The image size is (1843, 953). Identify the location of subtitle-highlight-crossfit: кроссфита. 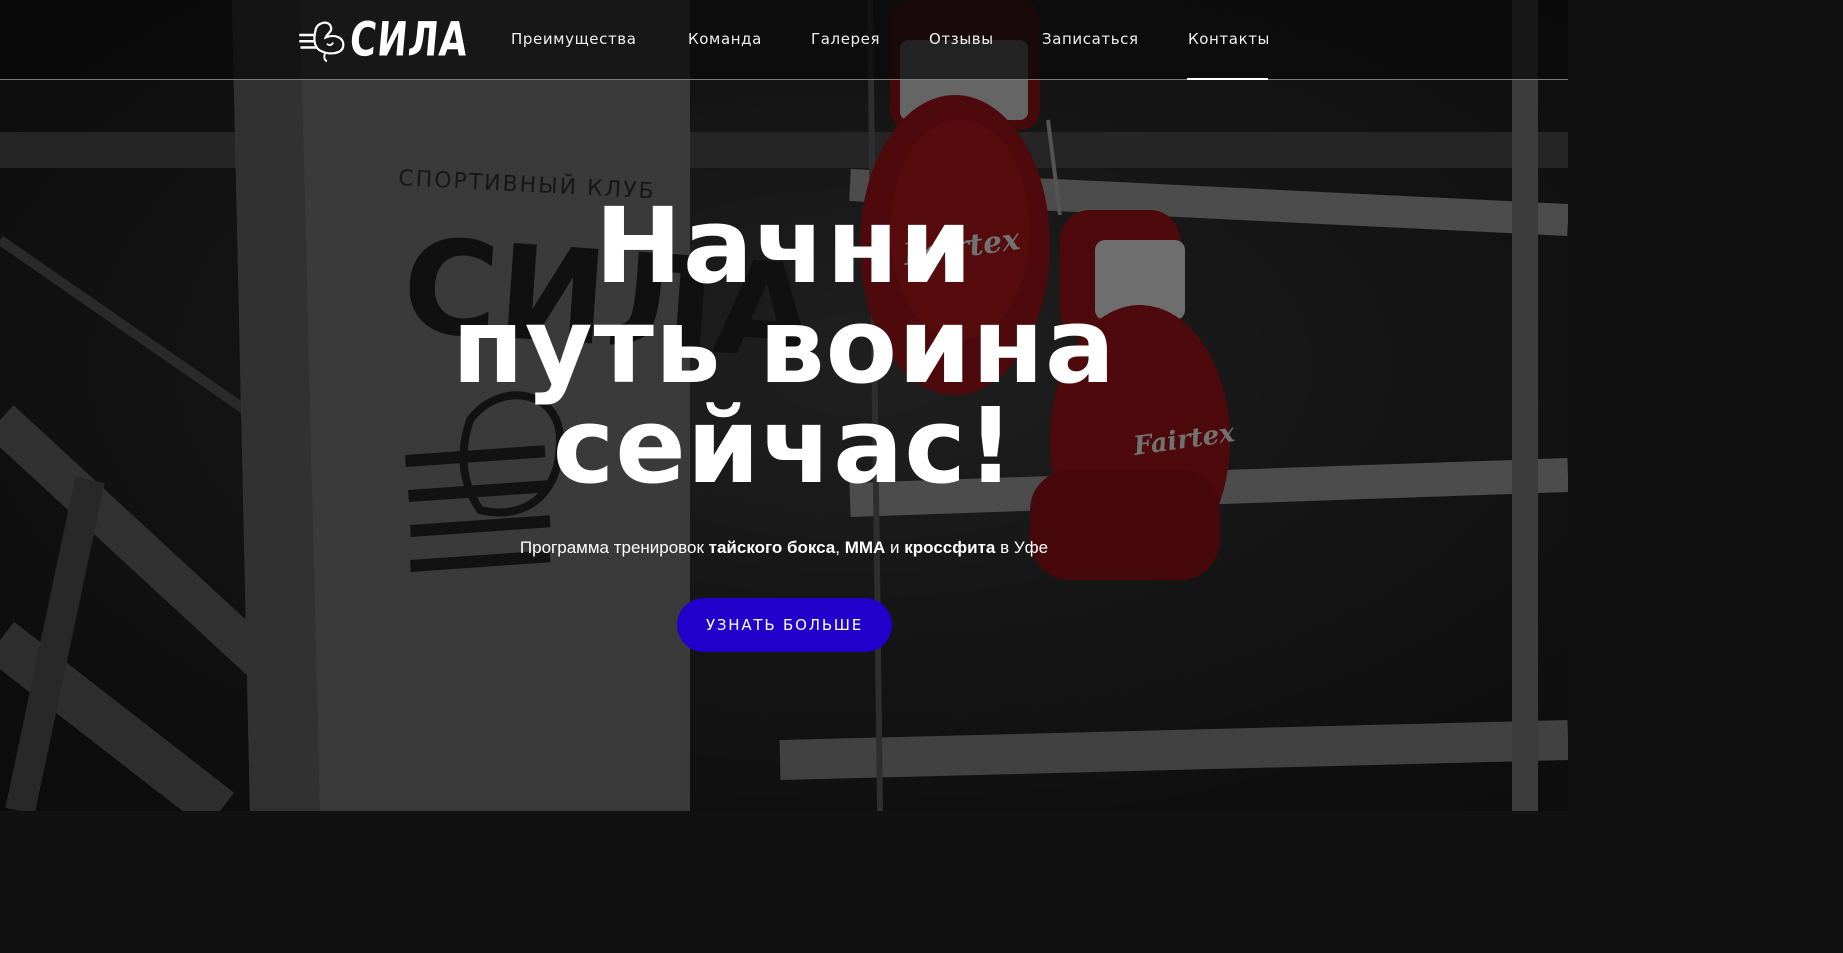
(950, 547).